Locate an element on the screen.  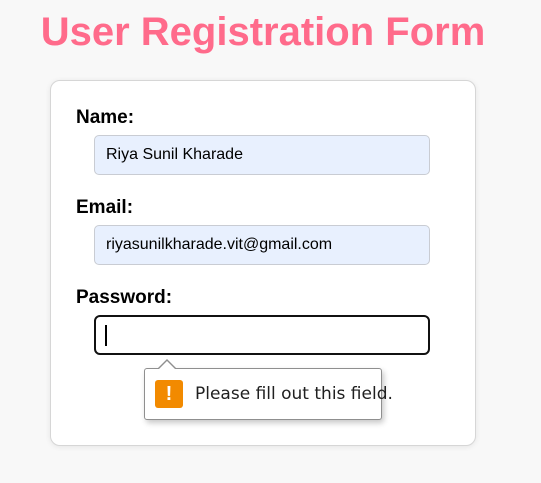
warning-icon: ! is located at coordinates (169, 394).